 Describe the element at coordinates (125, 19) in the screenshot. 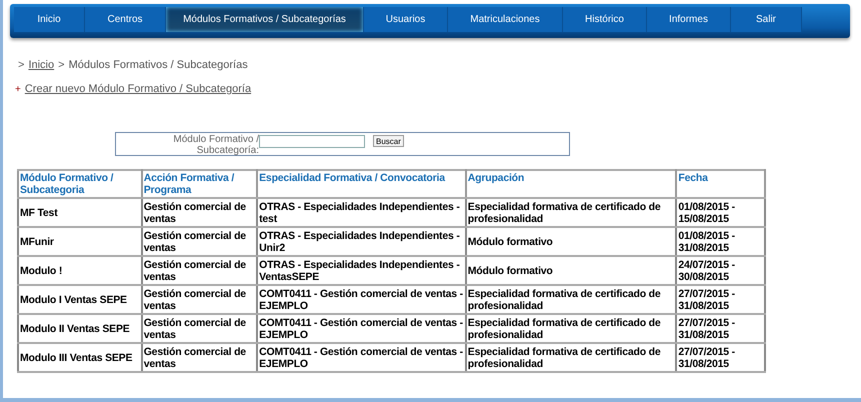

I see `nav-tab: Centros` at that location.